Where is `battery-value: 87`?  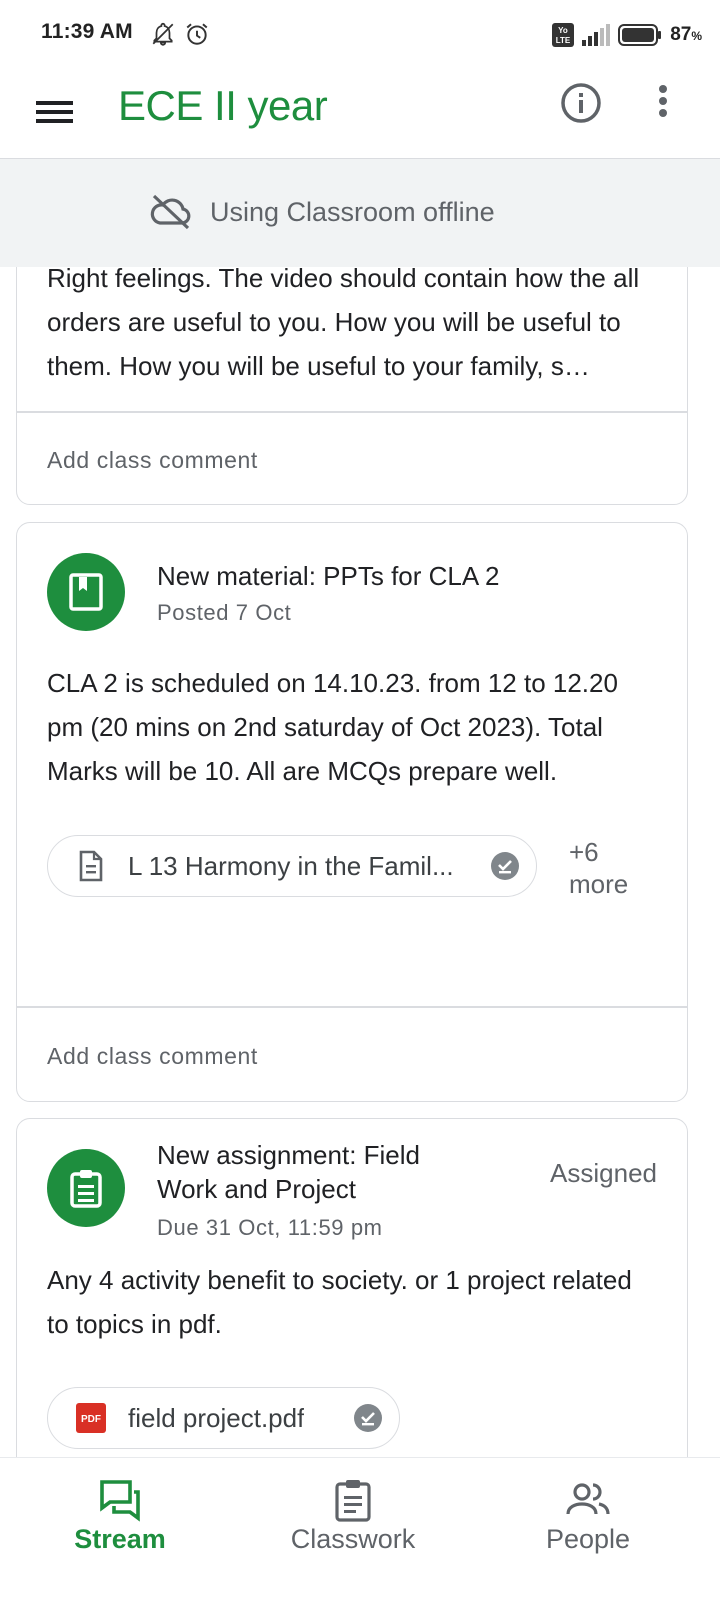 battery-value: 87 is located at coordinates (681, 34).